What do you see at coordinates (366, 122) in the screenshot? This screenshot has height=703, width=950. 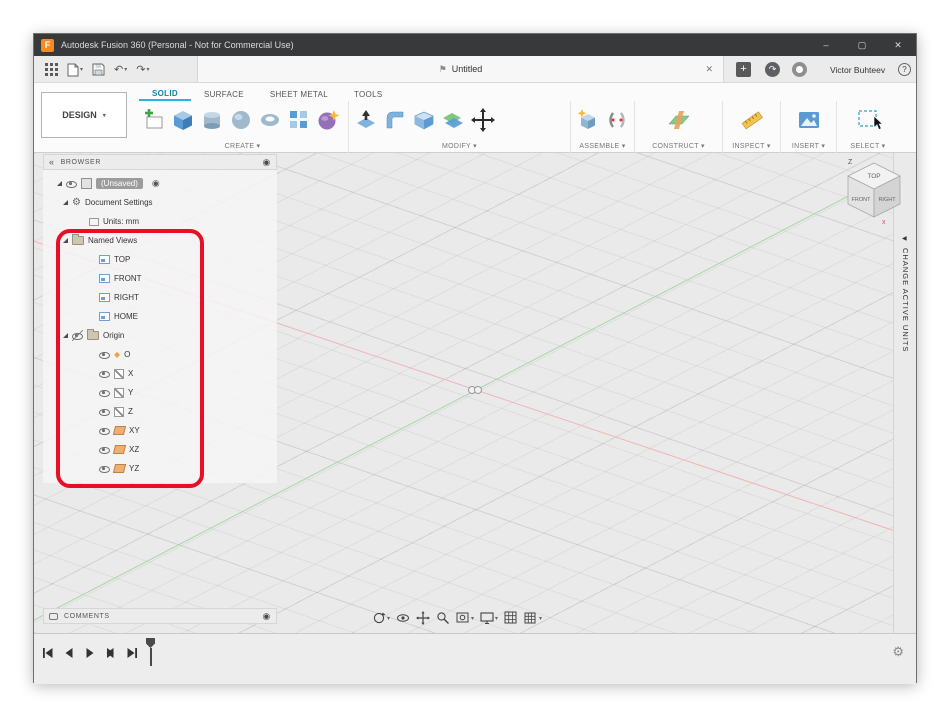 I see `press-pull-icon` at bounding box center [366, 122].